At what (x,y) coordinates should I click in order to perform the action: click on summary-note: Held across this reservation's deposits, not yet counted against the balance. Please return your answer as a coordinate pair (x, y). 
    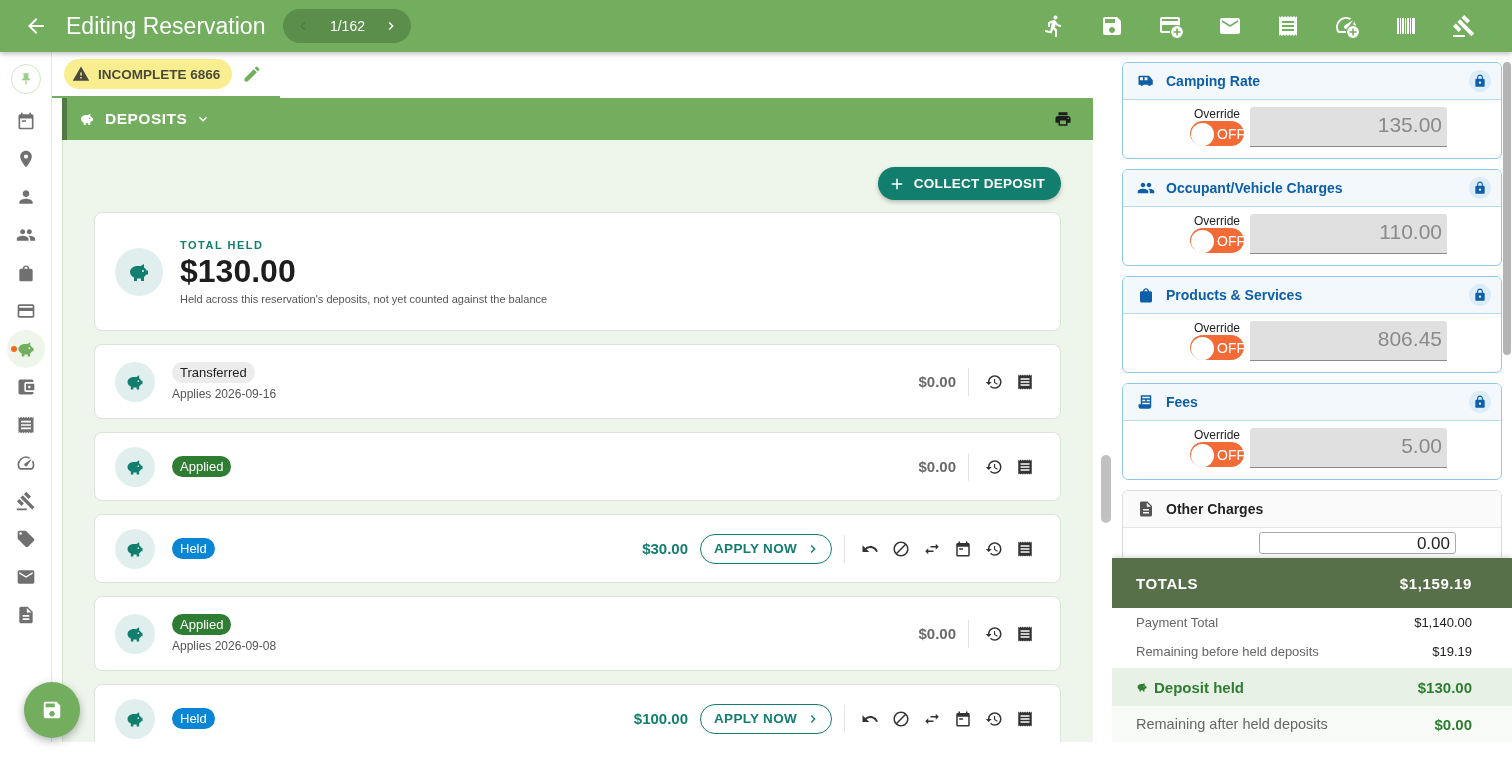
    Looking at the image, I should click on (364, 298).